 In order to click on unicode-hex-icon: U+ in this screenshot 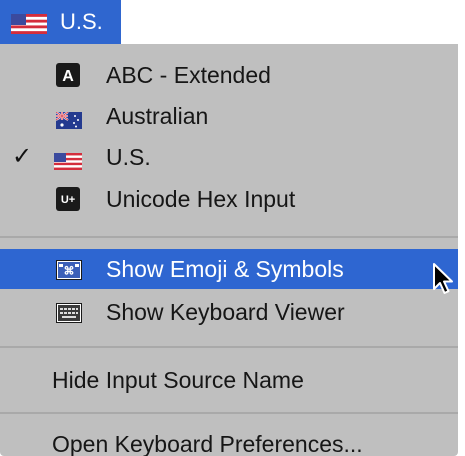, I will do `click(68, 199)`.